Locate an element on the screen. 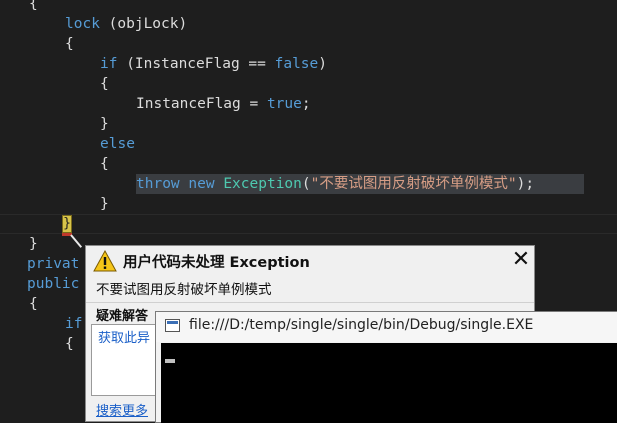 Image resolution: width=617 pixels, height=423 pixels. divider is located at coordinates (310, 302).